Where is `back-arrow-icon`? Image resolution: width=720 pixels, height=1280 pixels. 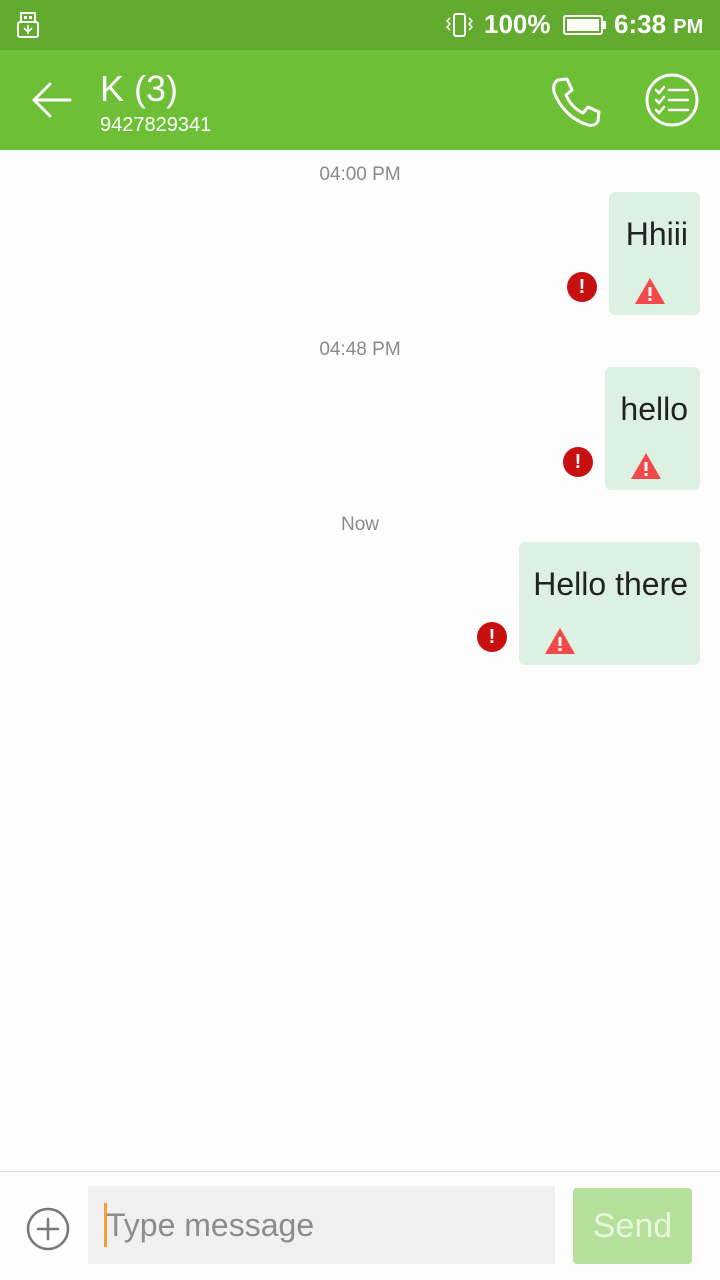 back-arrow-icon is located at coordinates (51, 100).